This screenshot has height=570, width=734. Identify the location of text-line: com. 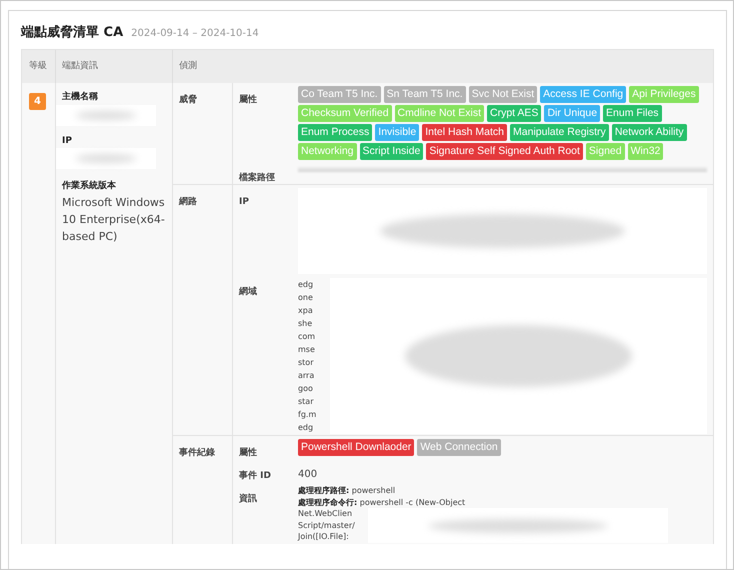
(307, 337).